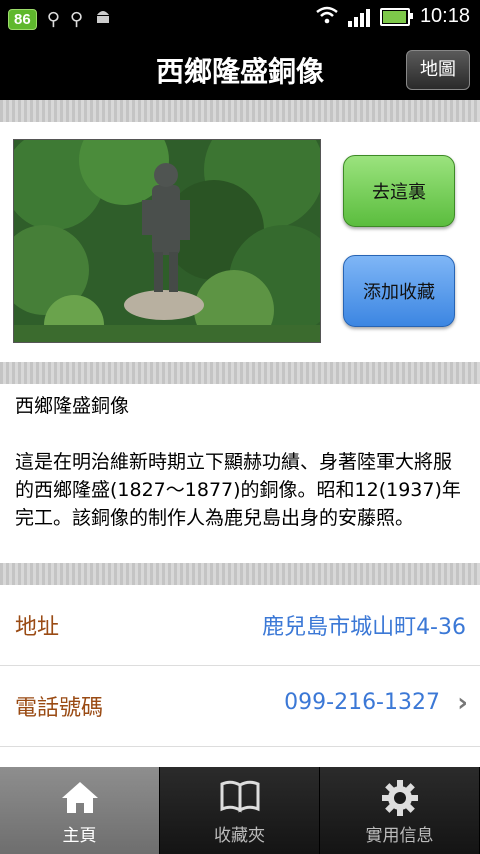 This screenshot has width=480, height=854. Describe the element at coordinates (79, 799) in the screenshot. I see `home-icon` at that location.